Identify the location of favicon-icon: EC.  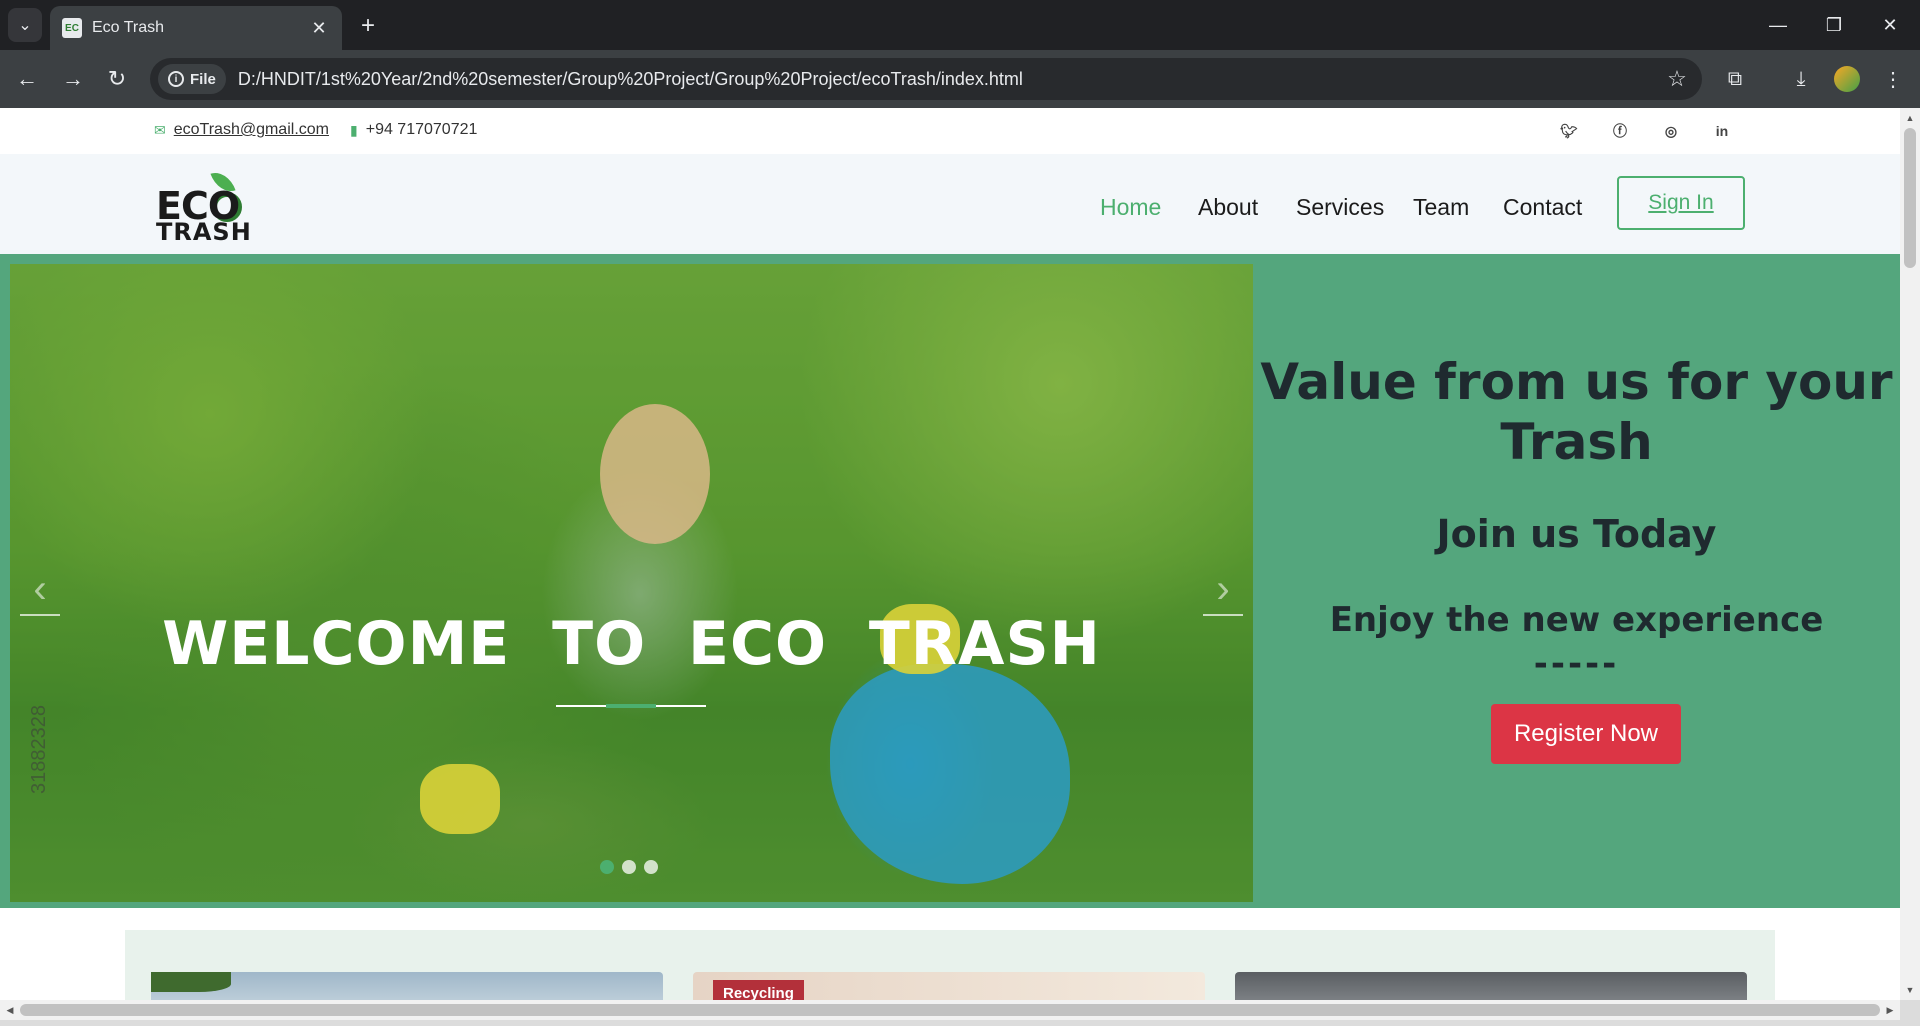
(72, 28).